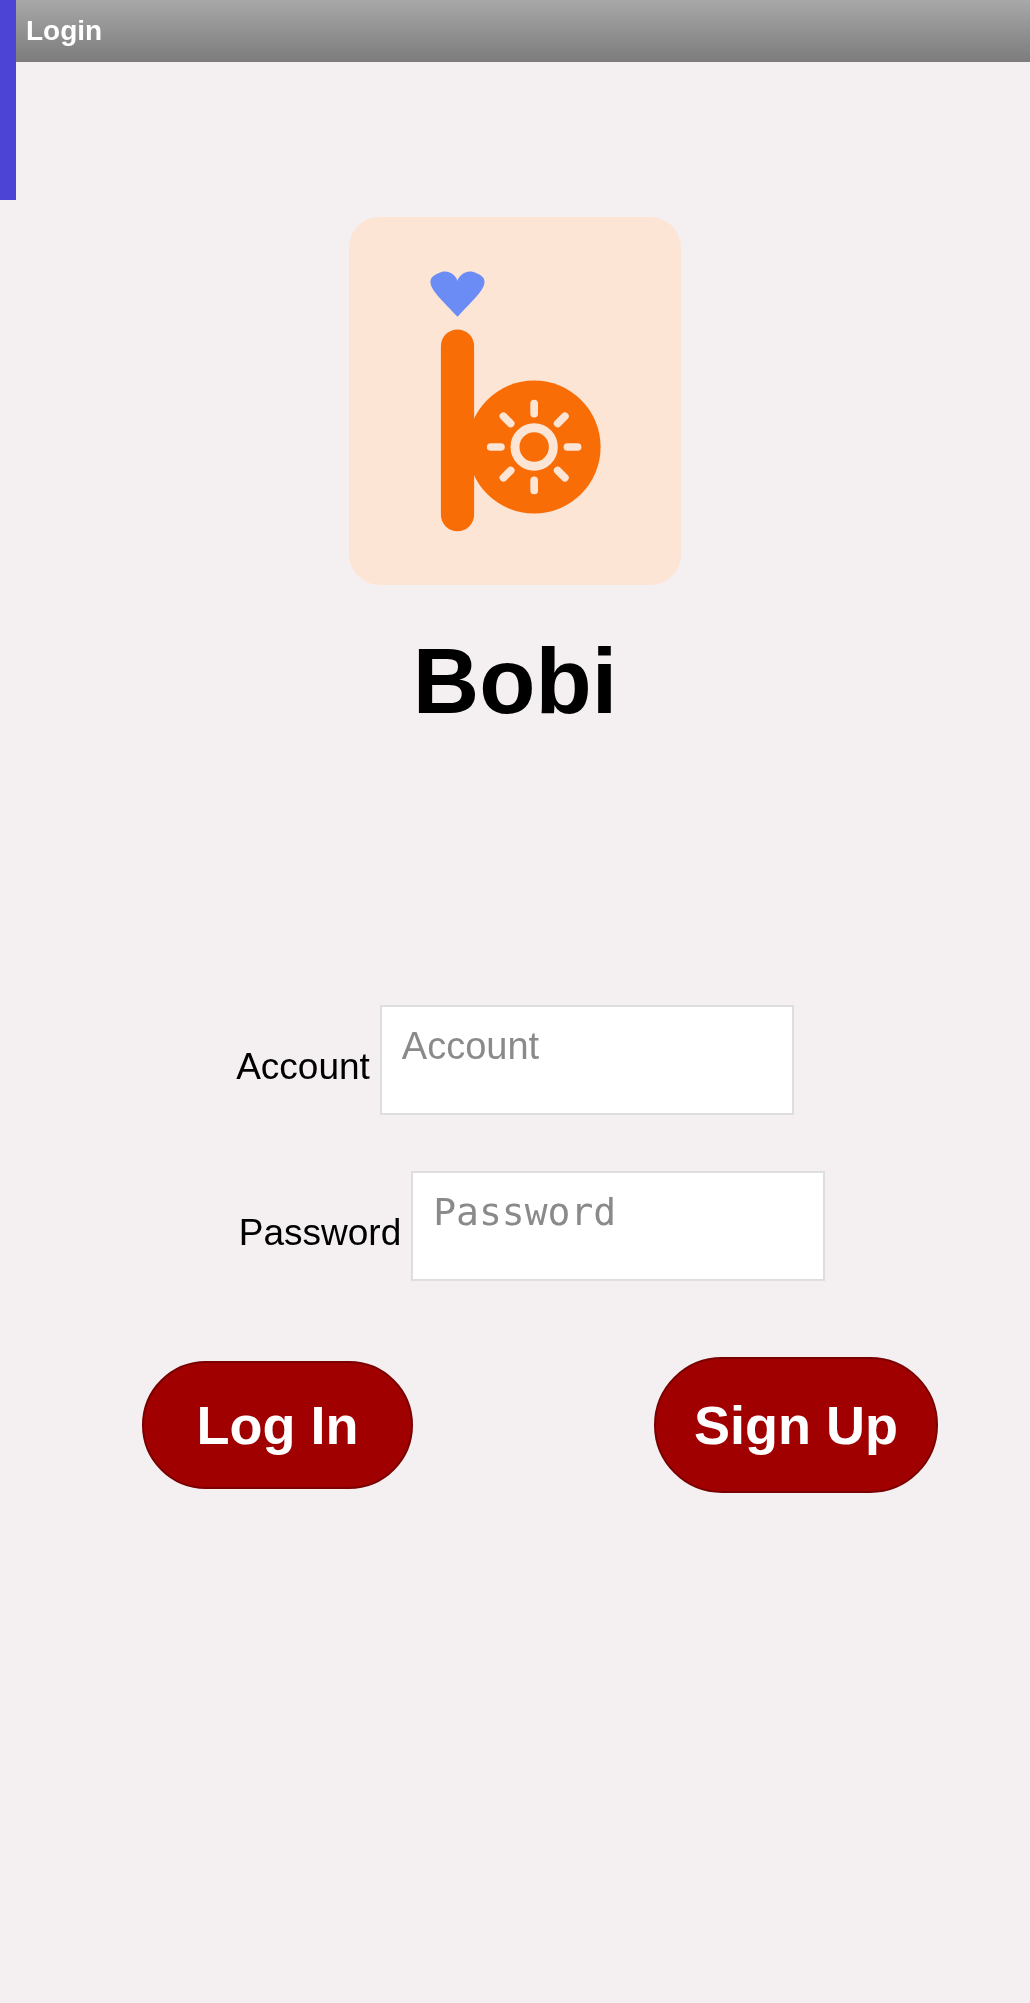 The height and width of the screenshot is (2003, 1030). What do you see at coordinates (303, 1067) in the screenshot?
I see `field-label: Account` at bounding box center [303, 1067].